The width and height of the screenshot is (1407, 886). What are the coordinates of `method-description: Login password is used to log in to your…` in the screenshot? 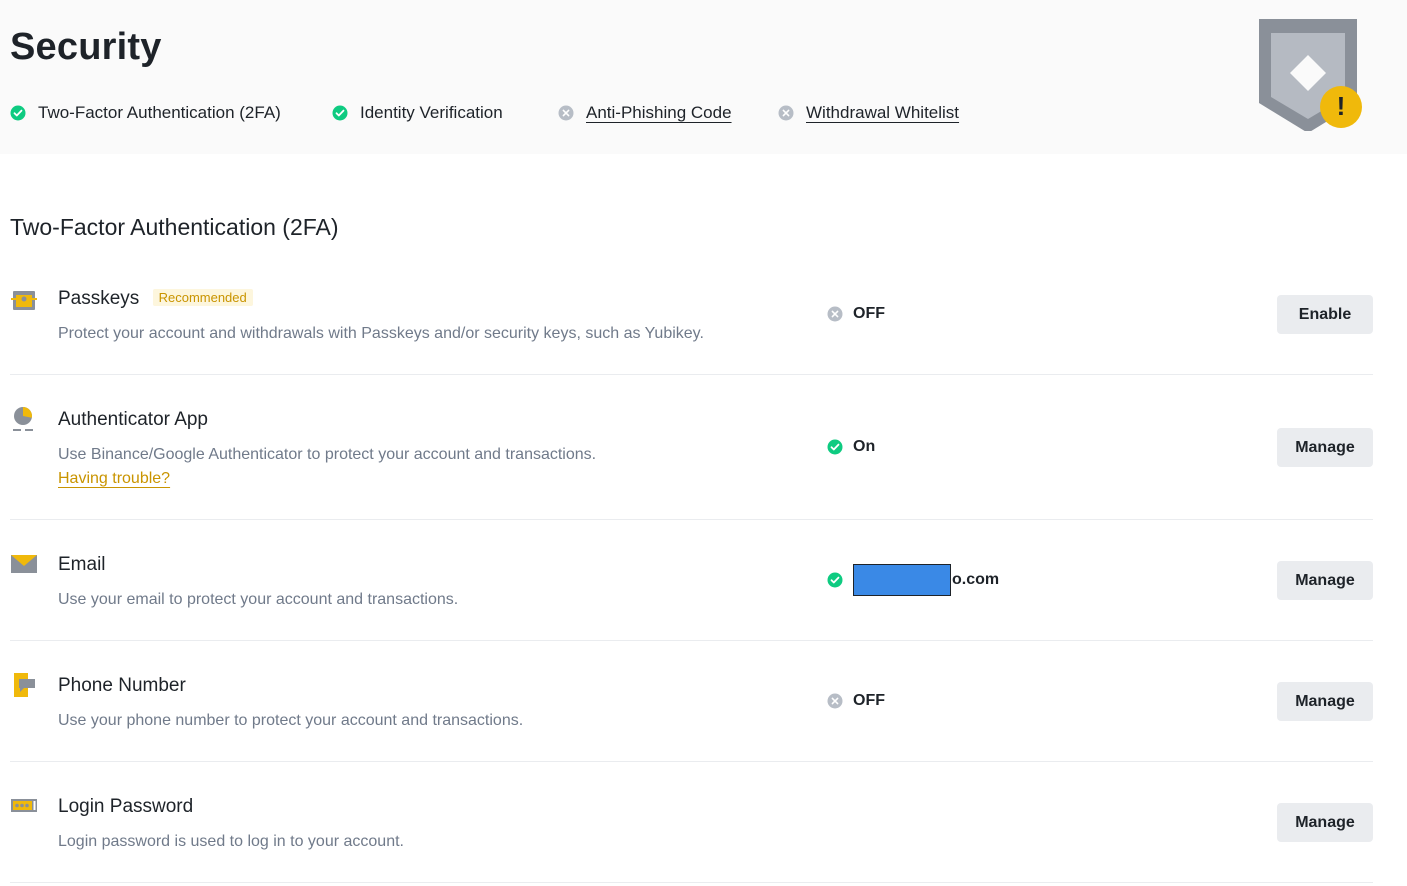 It's located at (231, 841).